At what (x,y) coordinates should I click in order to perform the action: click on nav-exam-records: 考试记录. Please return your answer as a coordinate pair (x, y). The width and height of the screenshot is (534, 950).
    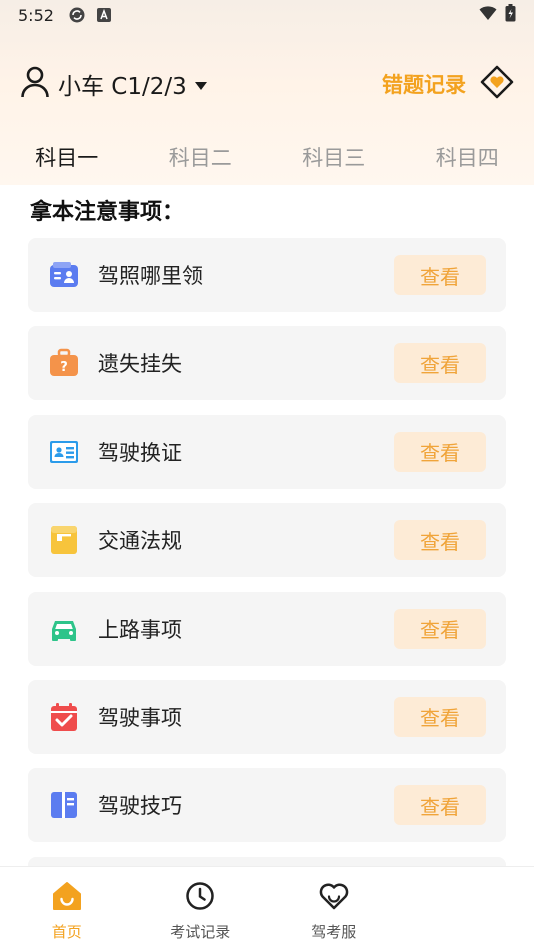
    Looking at the image, I should click on (201, 908).